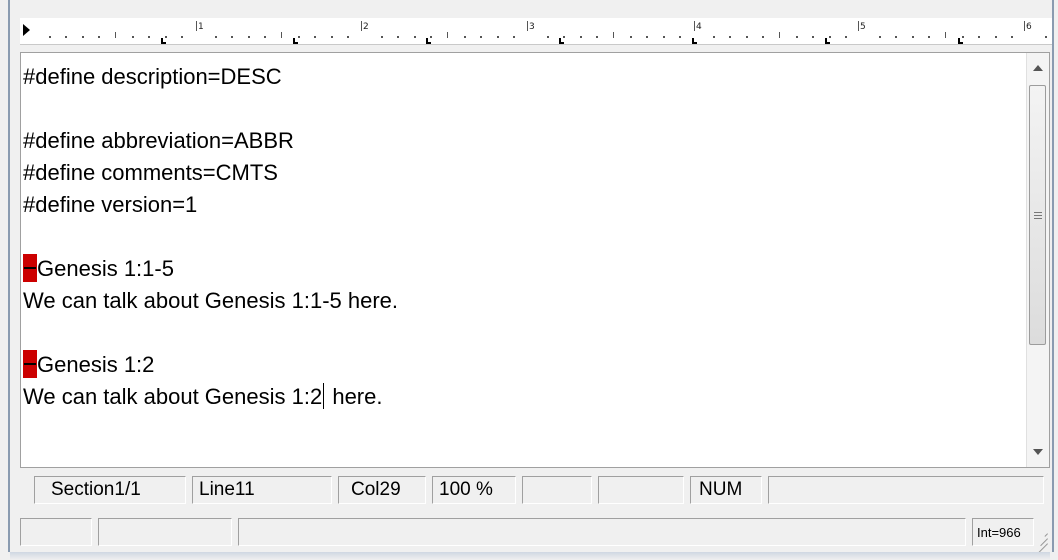  Describe the element at coordinates (726, 490) in the screenshot. I see `status-num: NUM` at that location.